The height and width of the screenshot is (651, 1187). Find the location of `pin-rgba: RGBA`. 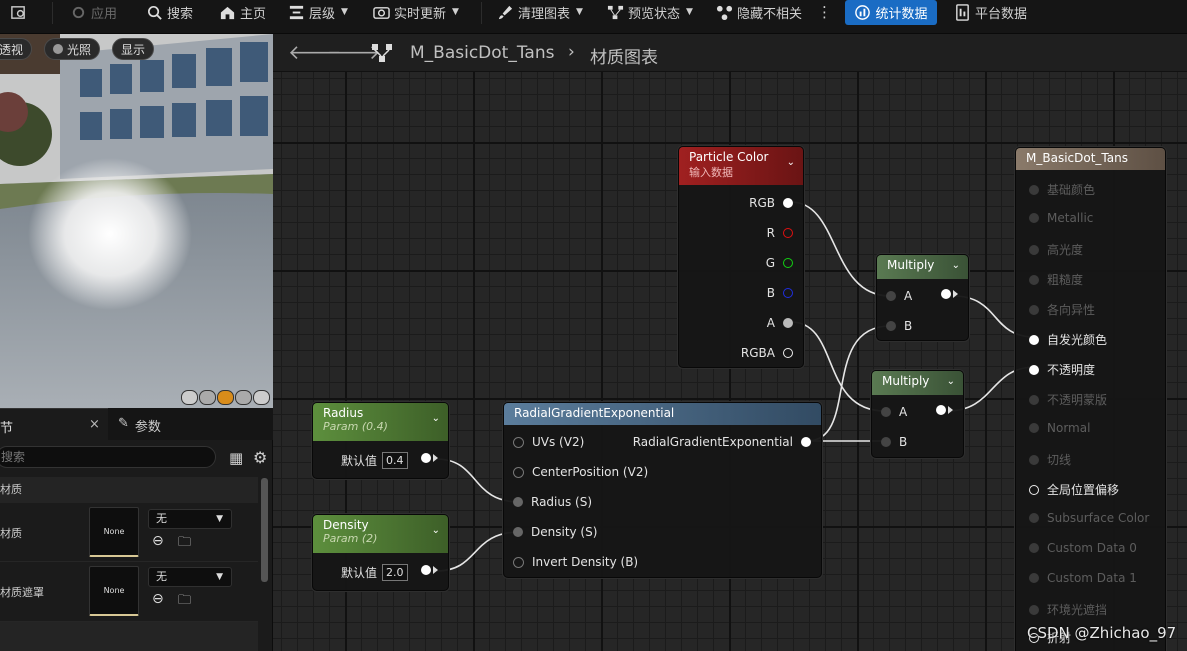

pin-rgba: RGBA is located at coordinates (767, 353).